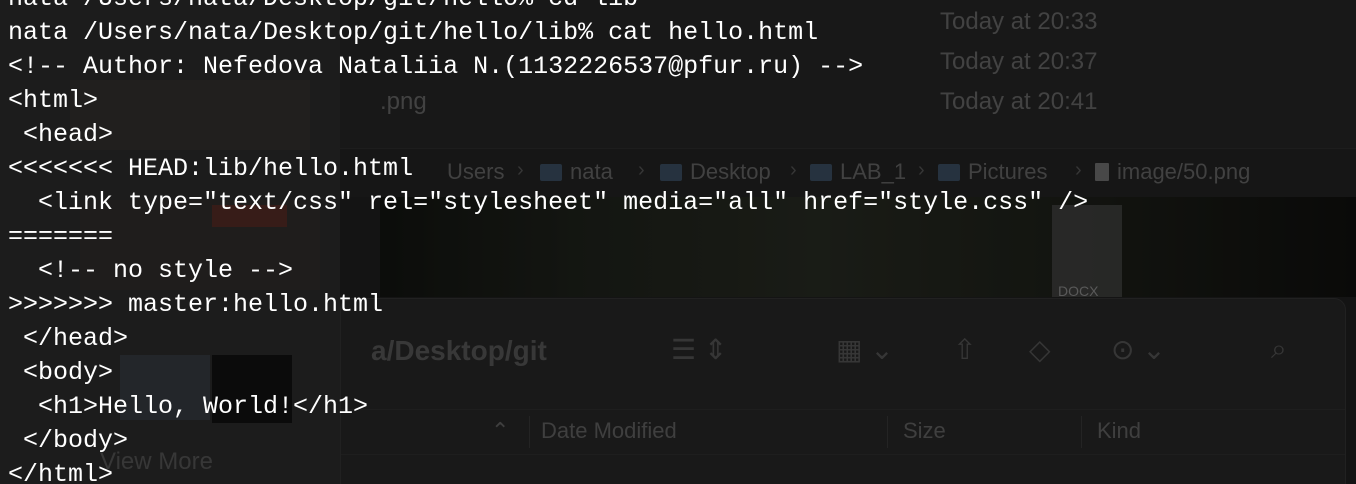 This screenshot has height=484, width=1356. What do you see at coordinates (53, 100) in the screenshot?
I see `terminal-line: <html>` at bounding box center [53, 100].